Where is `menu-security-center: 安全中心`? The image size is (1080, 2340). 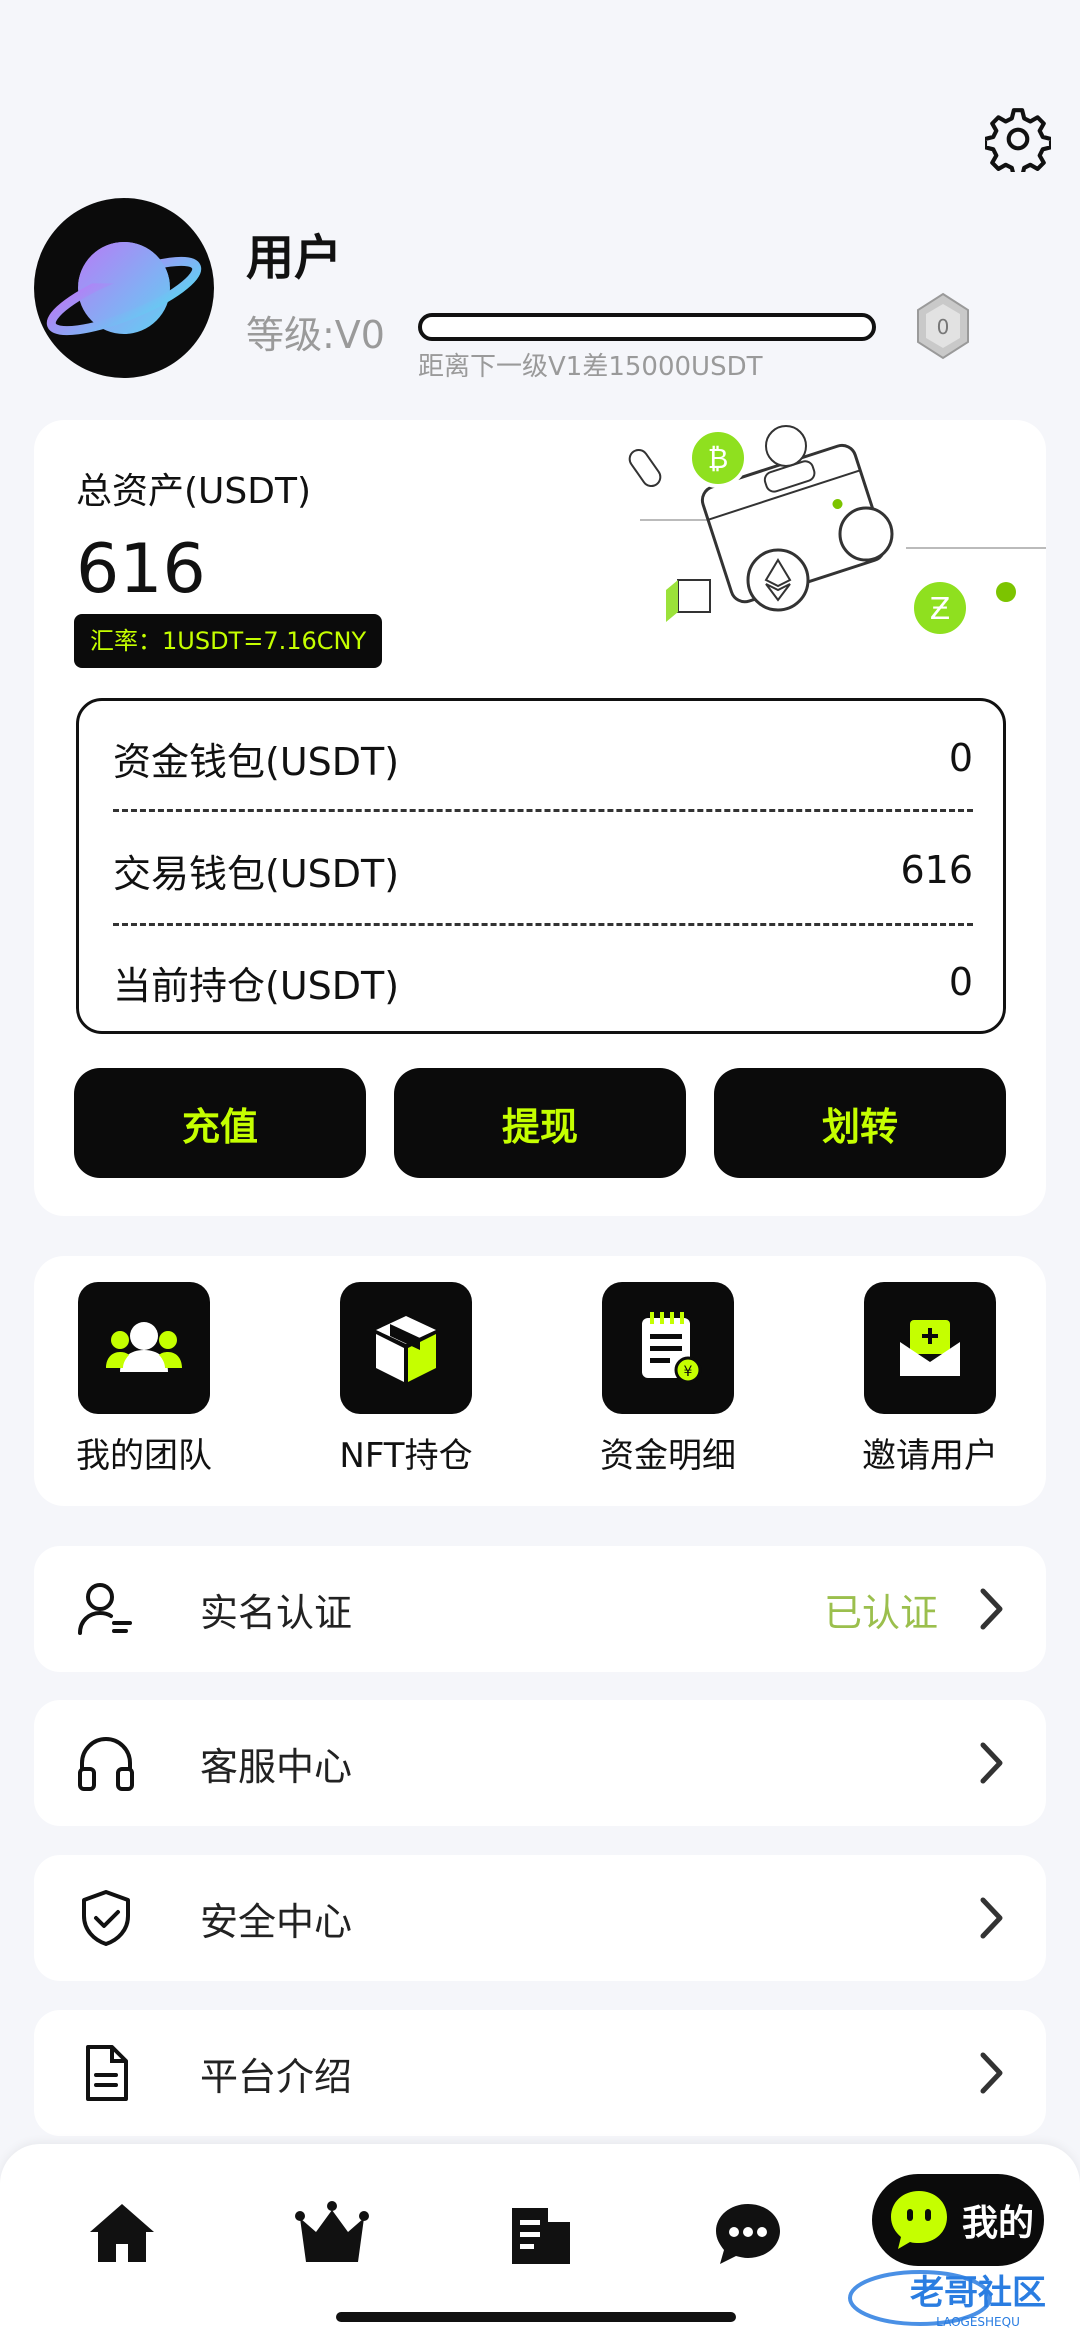
menu-security-center: 安全中心 is located at coordinates (540, 1918).